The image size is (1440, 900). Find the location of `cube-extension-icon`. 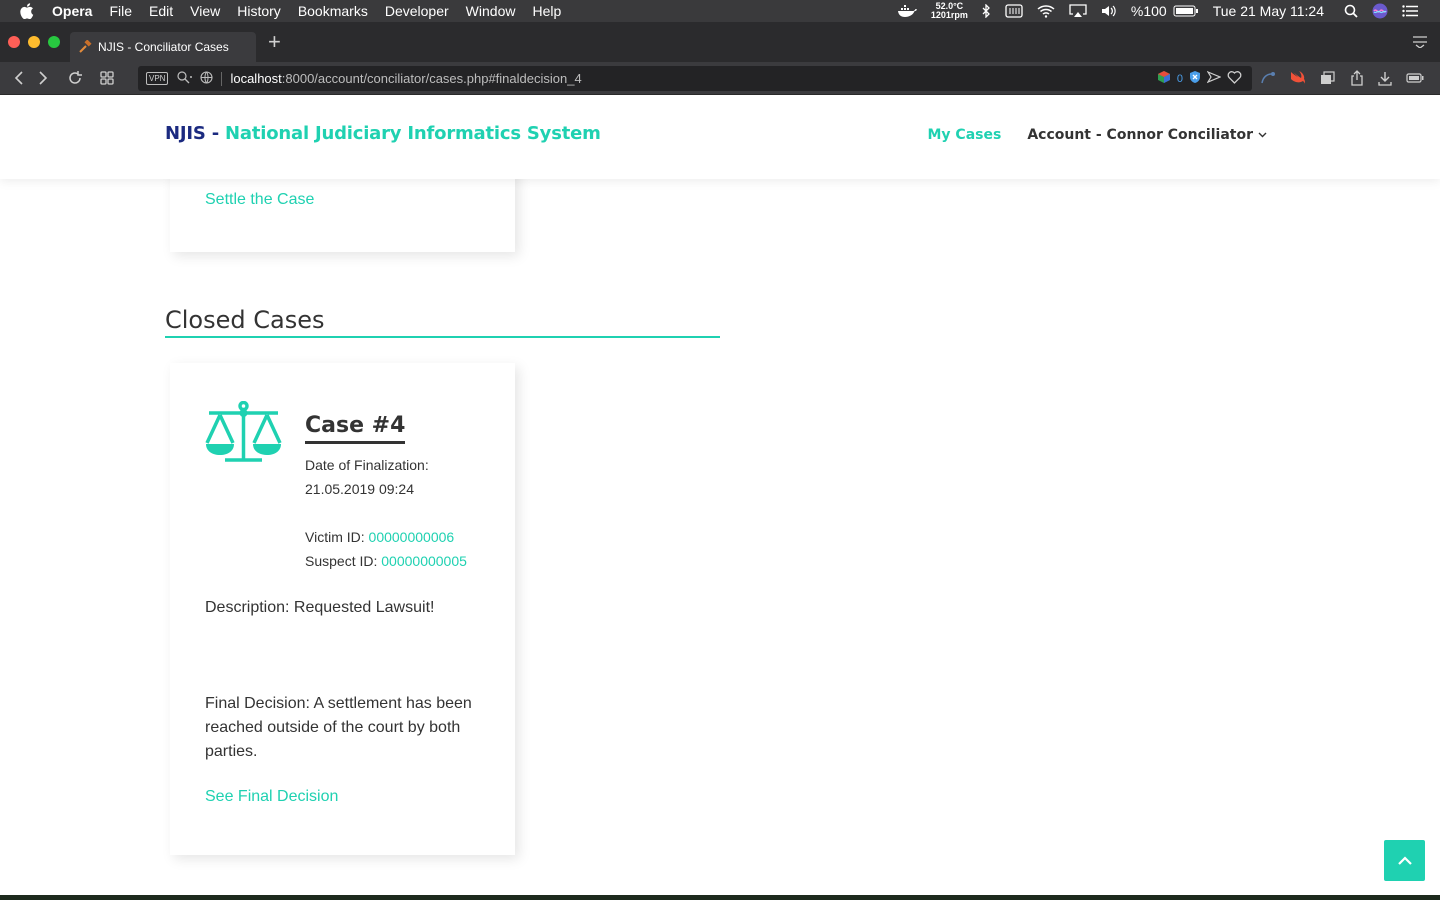

cube-extension-icon is located at coordinates (1164, 78).